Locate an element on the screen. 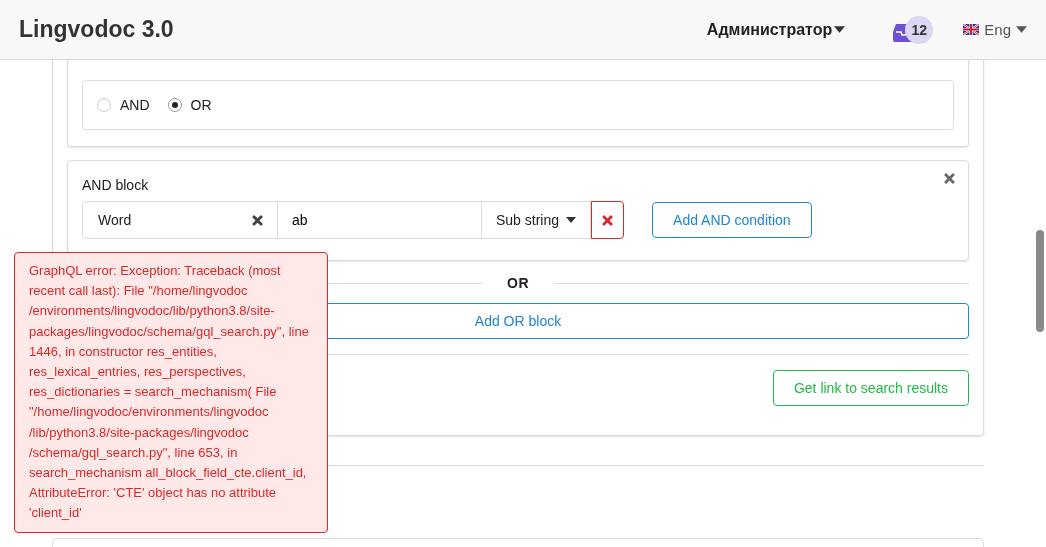 The image size is (1046, 547). notification-count: 12 is located at coordinates (919, 29).